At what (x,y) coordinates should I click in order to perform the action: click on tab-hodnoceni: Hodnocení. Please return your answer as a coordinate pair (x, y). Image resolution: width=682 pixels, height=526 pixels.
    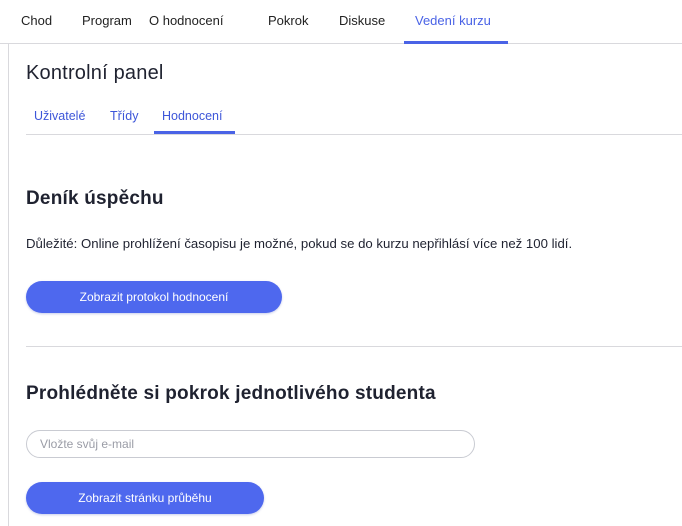
    Looking at the image, I should click on (192, 116).